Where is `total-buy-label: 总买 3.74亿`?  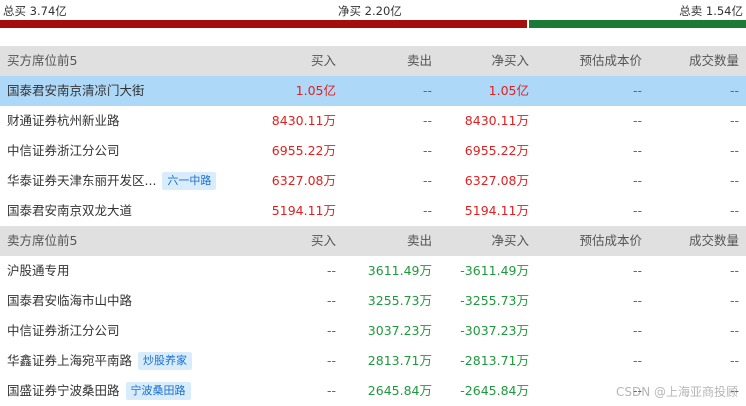 total-buy-label: 总买 3.74亿 is located at coordinates (35, 11).